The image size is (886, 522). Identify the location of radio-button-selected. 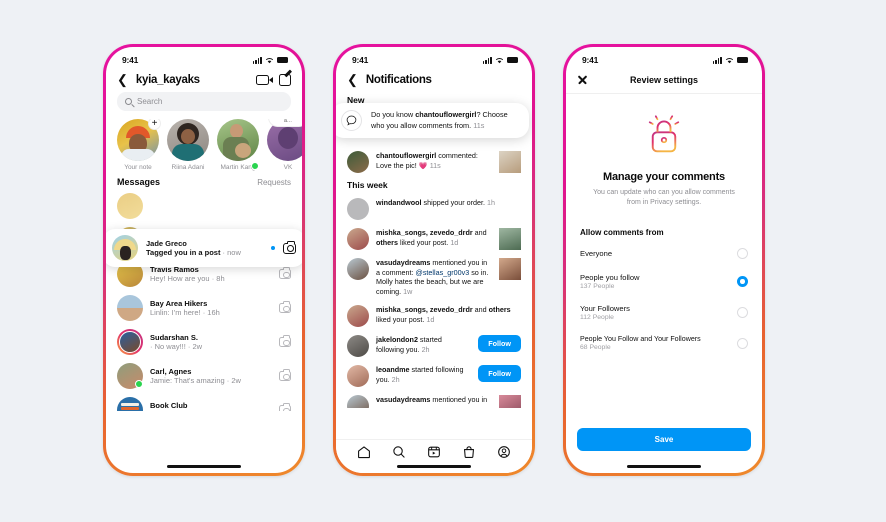
(742, 282).